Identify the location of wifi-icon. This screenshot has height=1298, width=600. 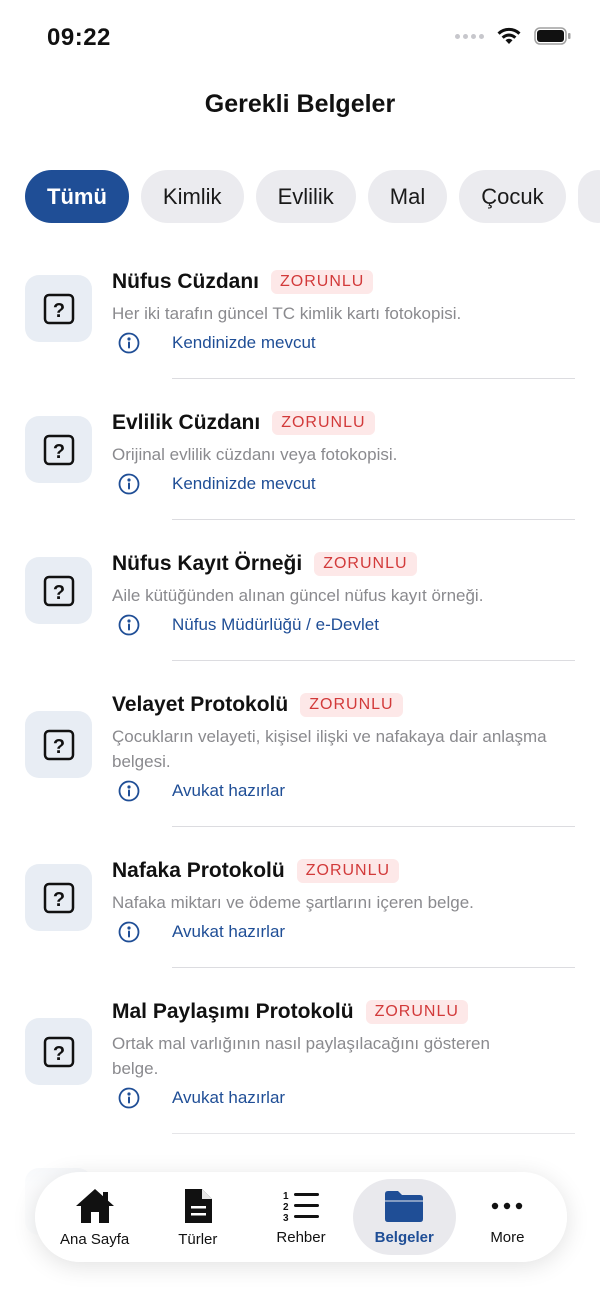
(509, 35).